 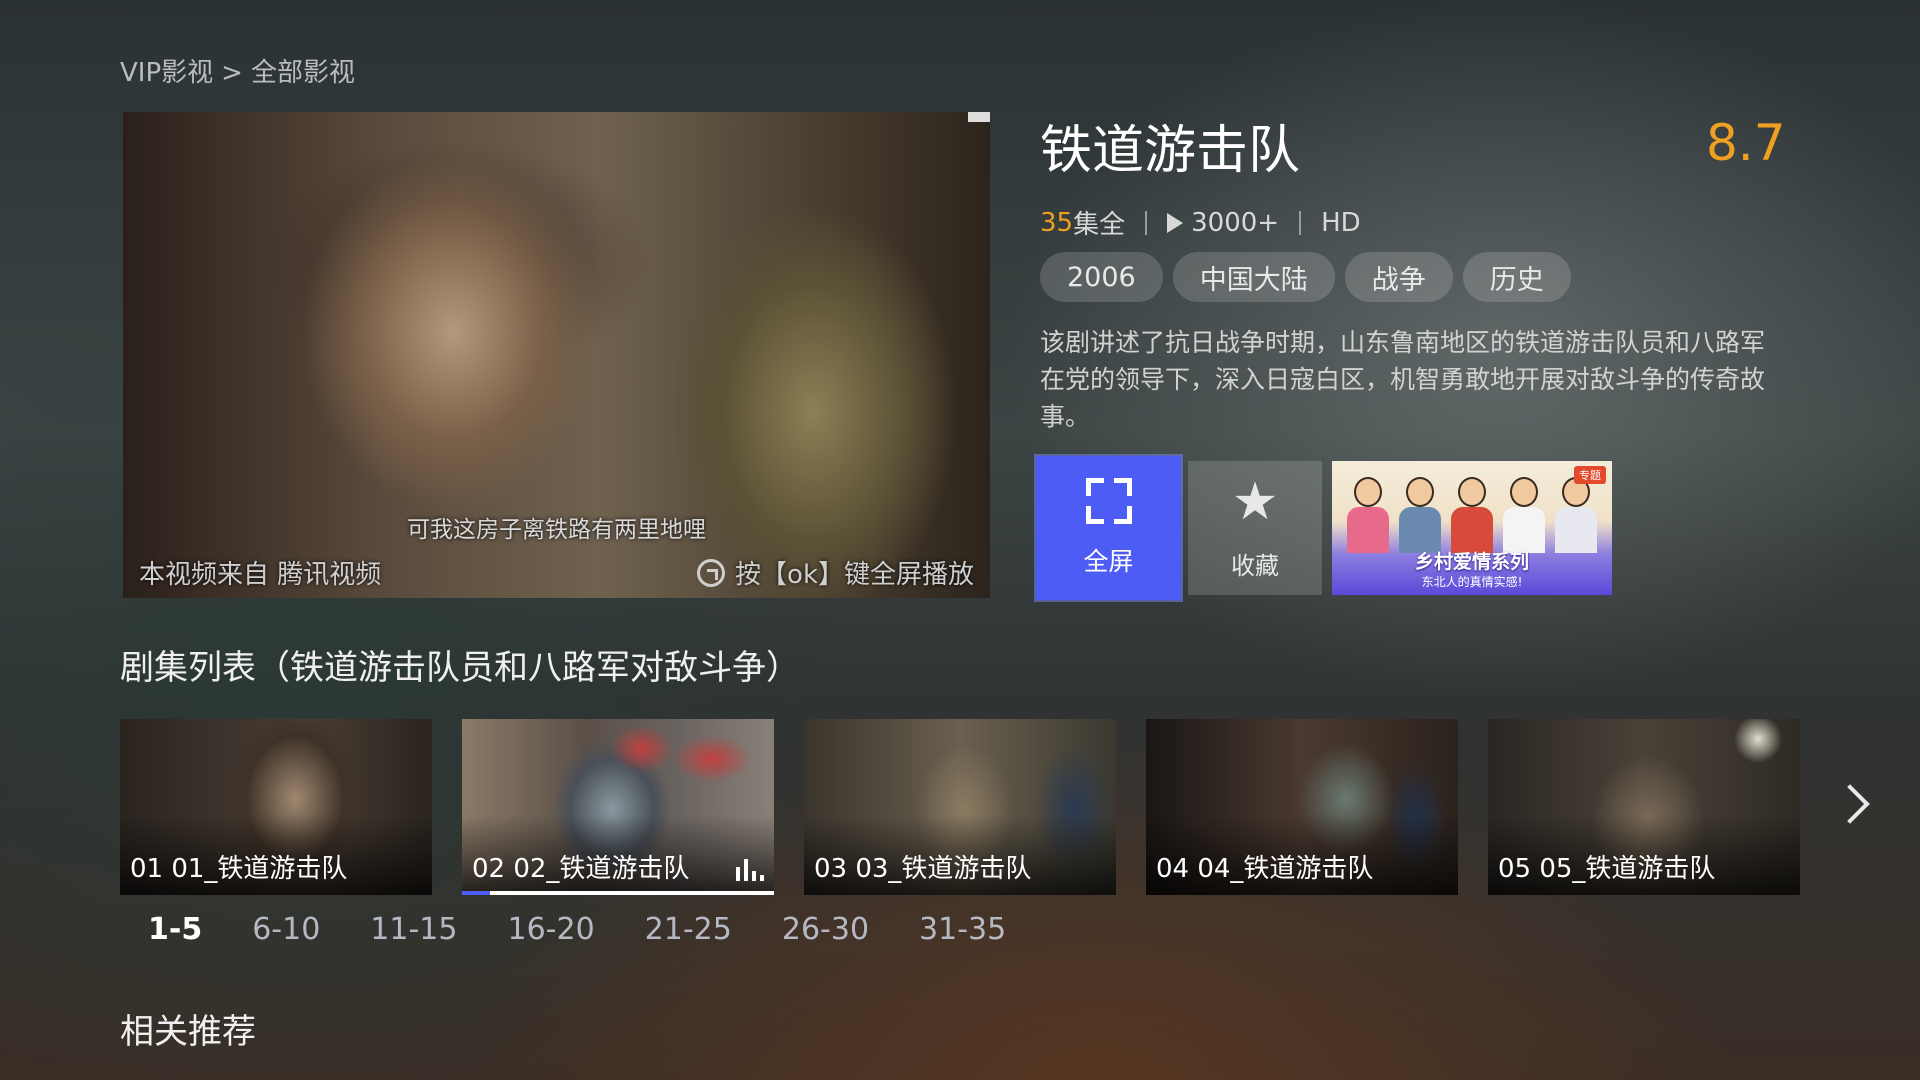 What do you see at coordinates (1644, 807) in the screenshot?
I see `episode-card-05: 05 05_铁道游击队` at bounding box center [1644, 807].